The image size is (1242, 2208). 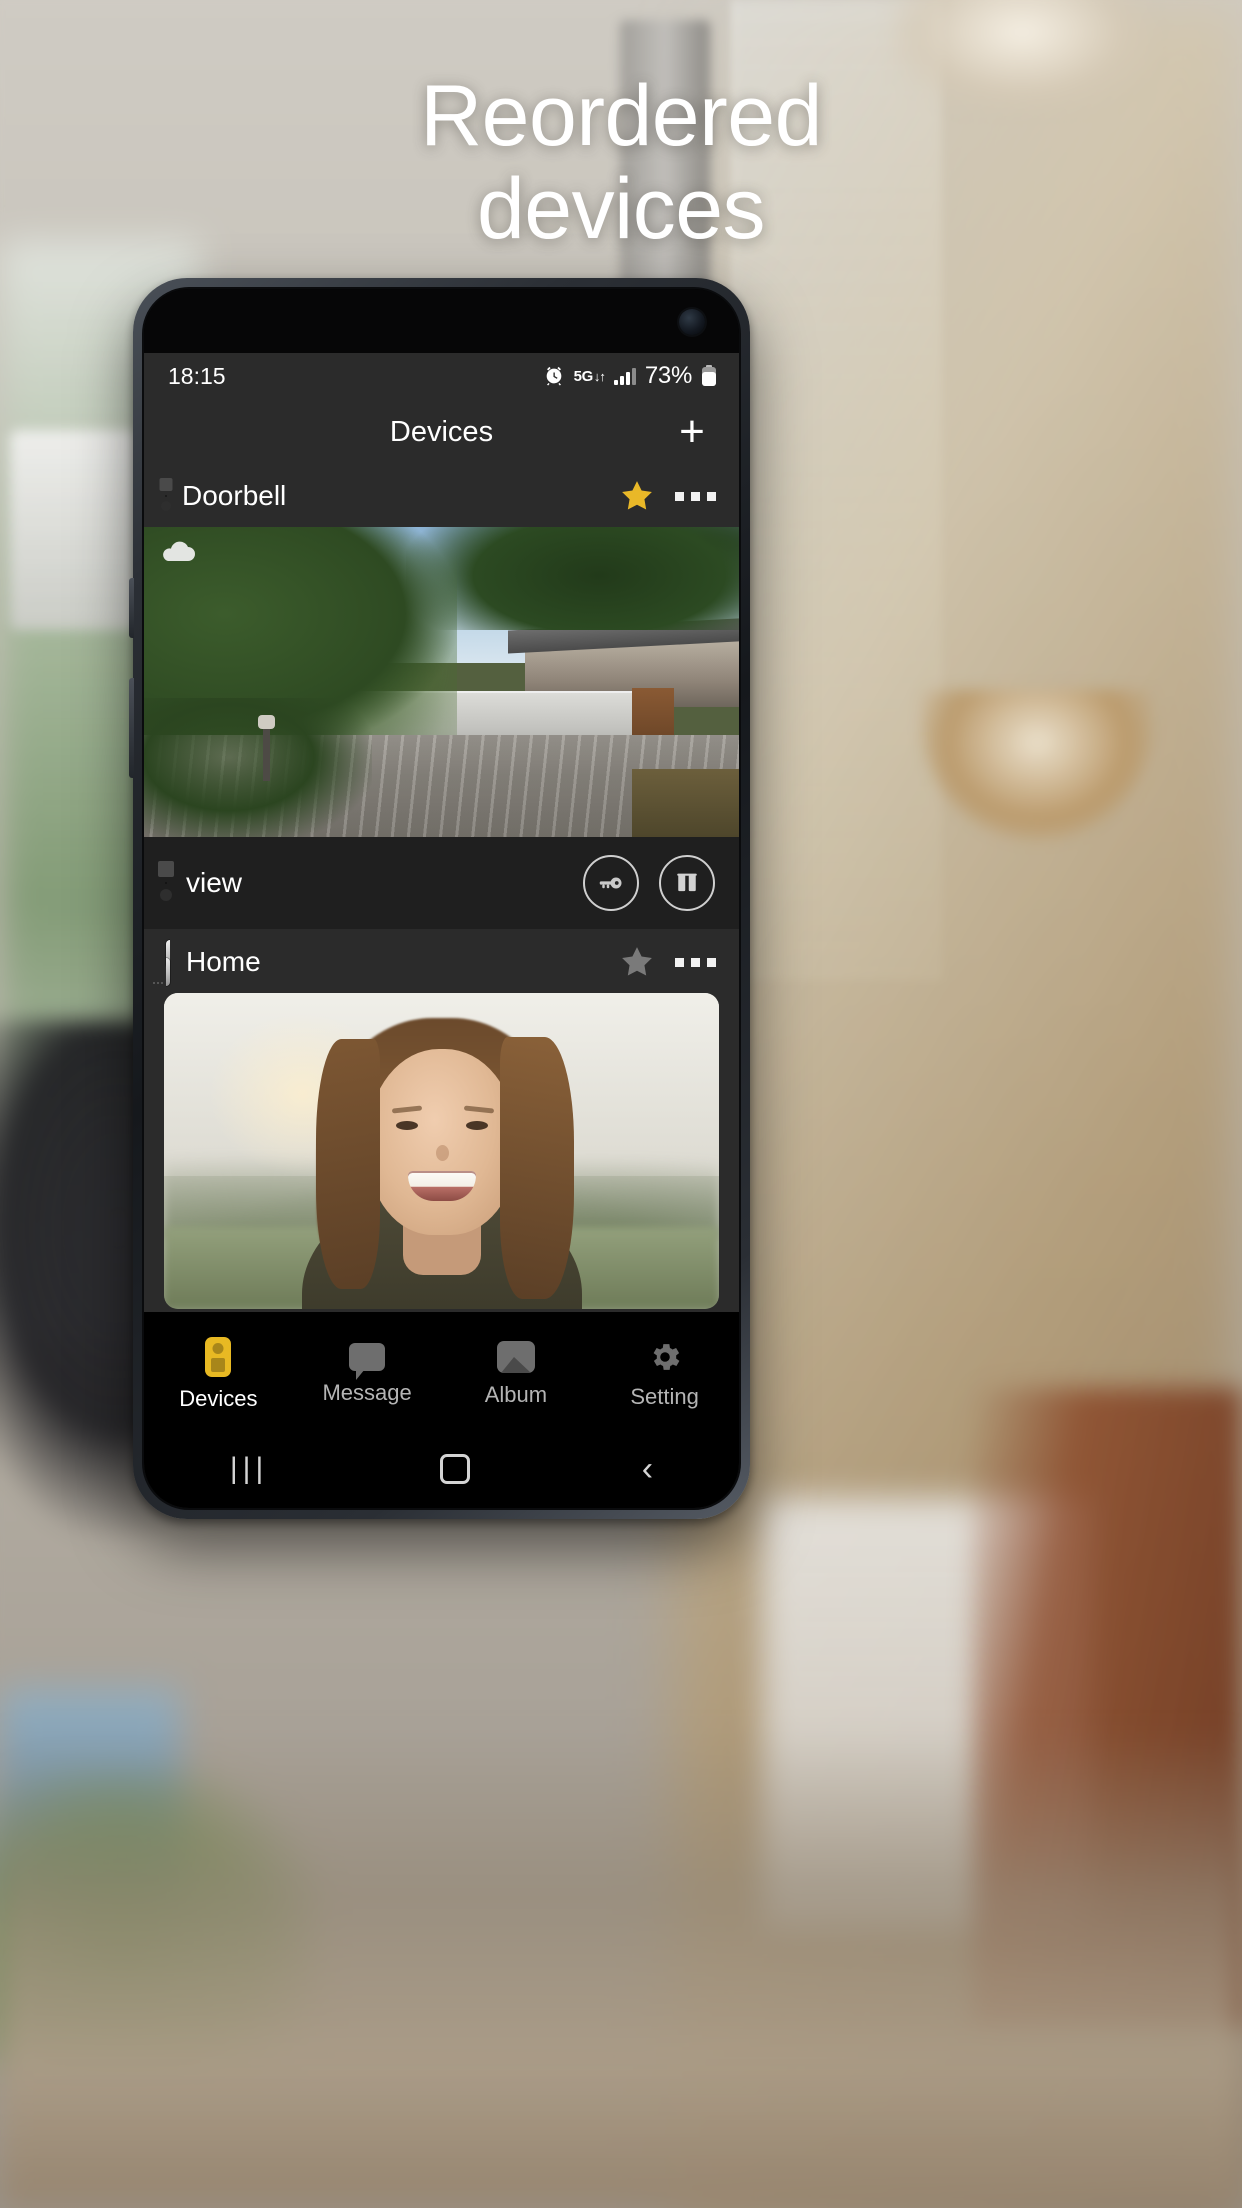 I want to click on home-square-icon, so click(x=455, y=1469).